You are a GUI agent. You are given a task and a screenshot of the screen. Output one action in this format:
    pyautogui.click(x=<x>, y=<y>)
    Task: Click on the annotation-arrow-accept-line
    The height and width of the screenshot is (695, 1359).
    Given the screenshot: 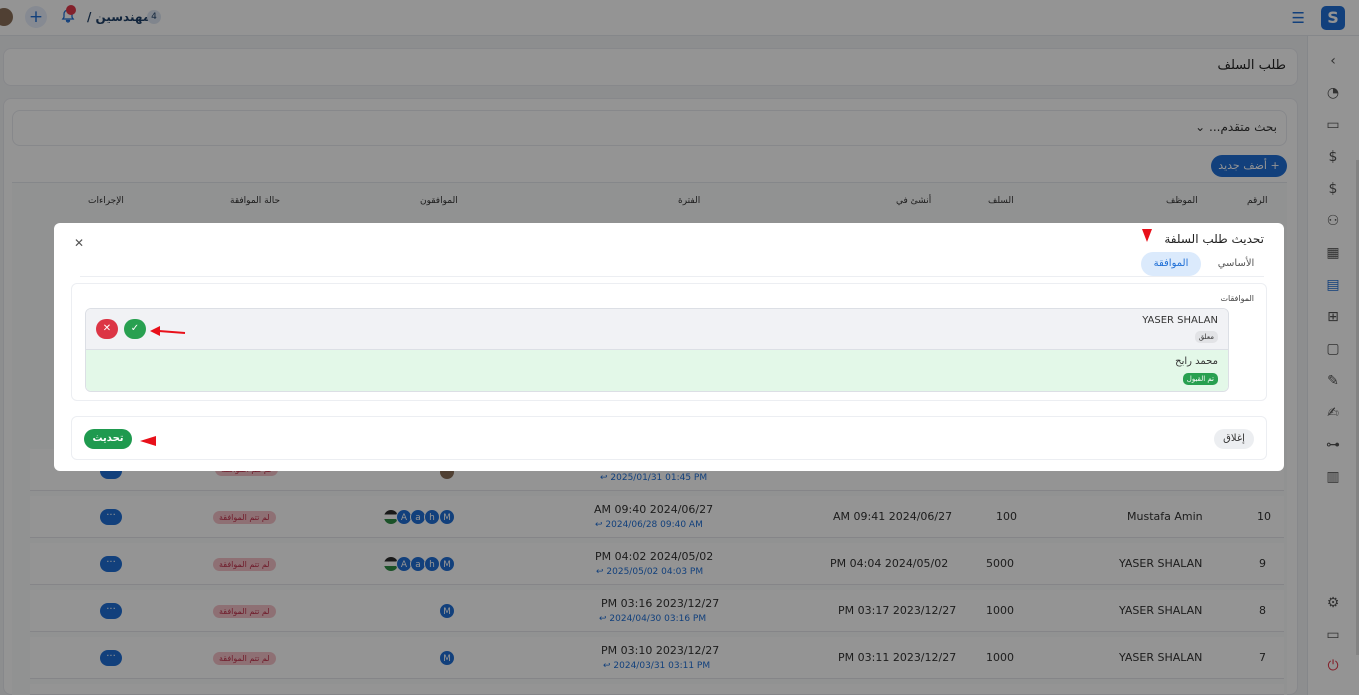 What is the action you would take?
    pyautogui.click(x=172, y=332)
    